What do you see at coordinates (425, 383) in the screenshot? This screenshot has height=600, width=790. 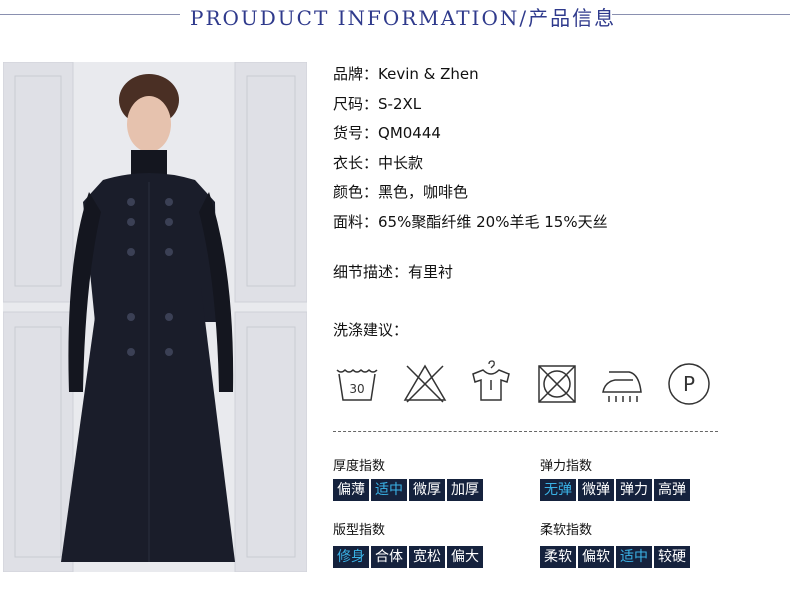 I see `no-bleach-icon` at bounding box center [425, 383].